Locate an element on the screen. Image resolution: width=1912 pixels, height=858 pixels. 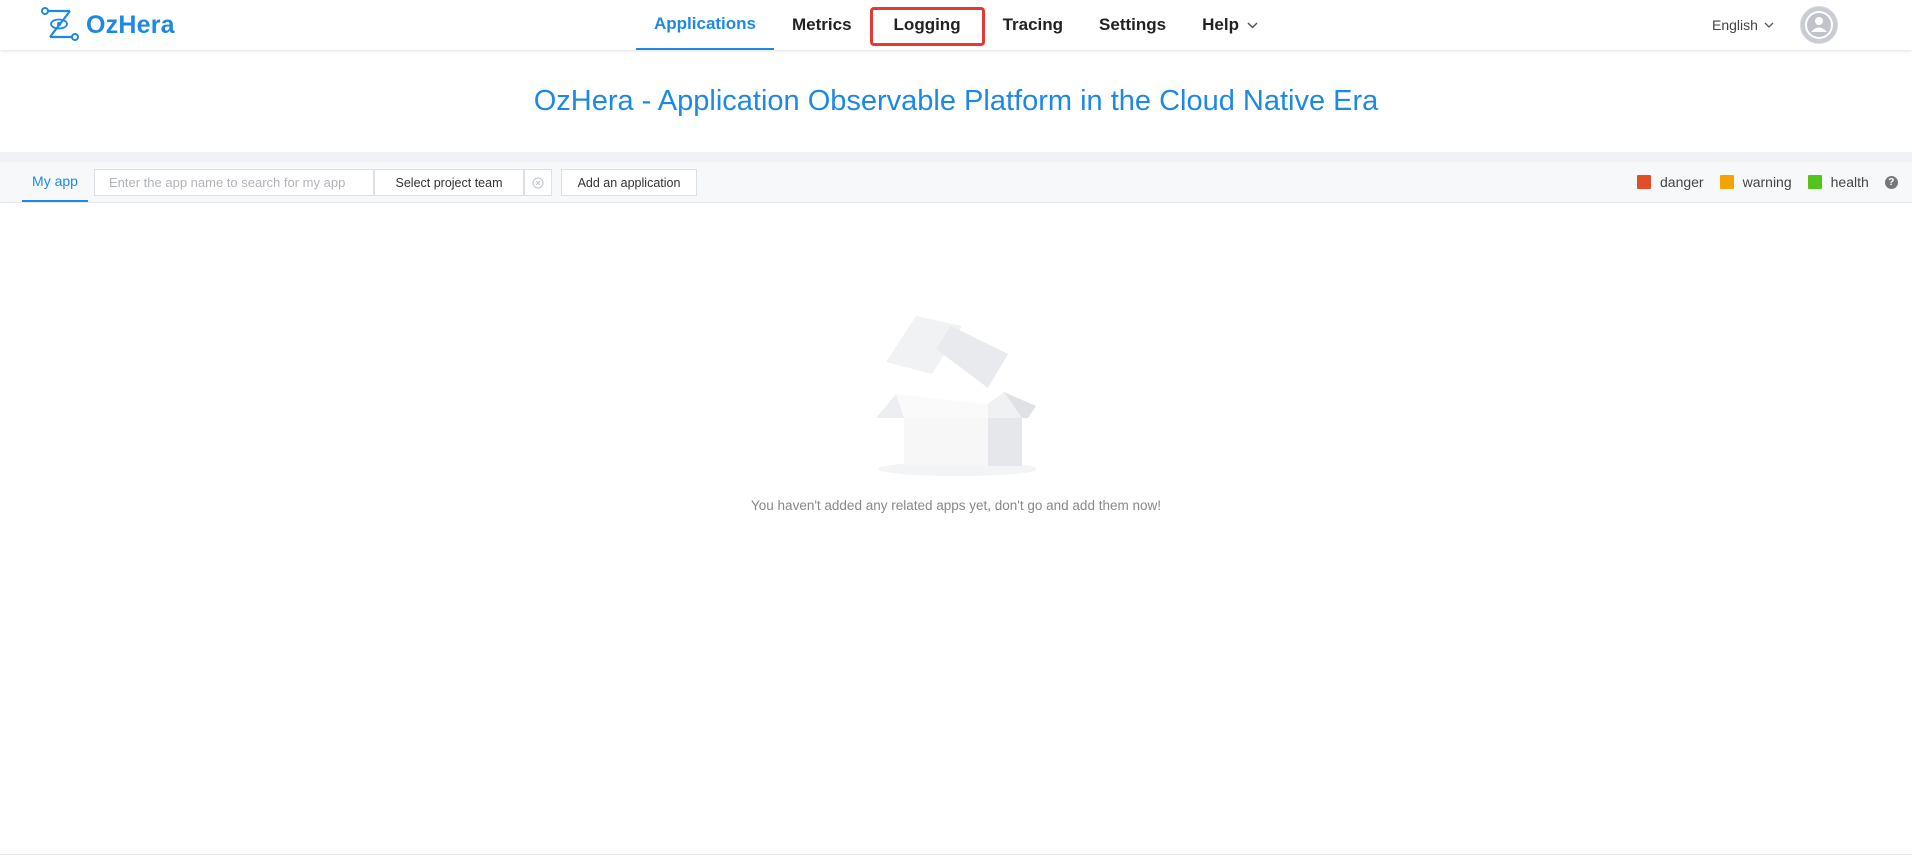
danger-swatch is located at coordinates (1644, 182).